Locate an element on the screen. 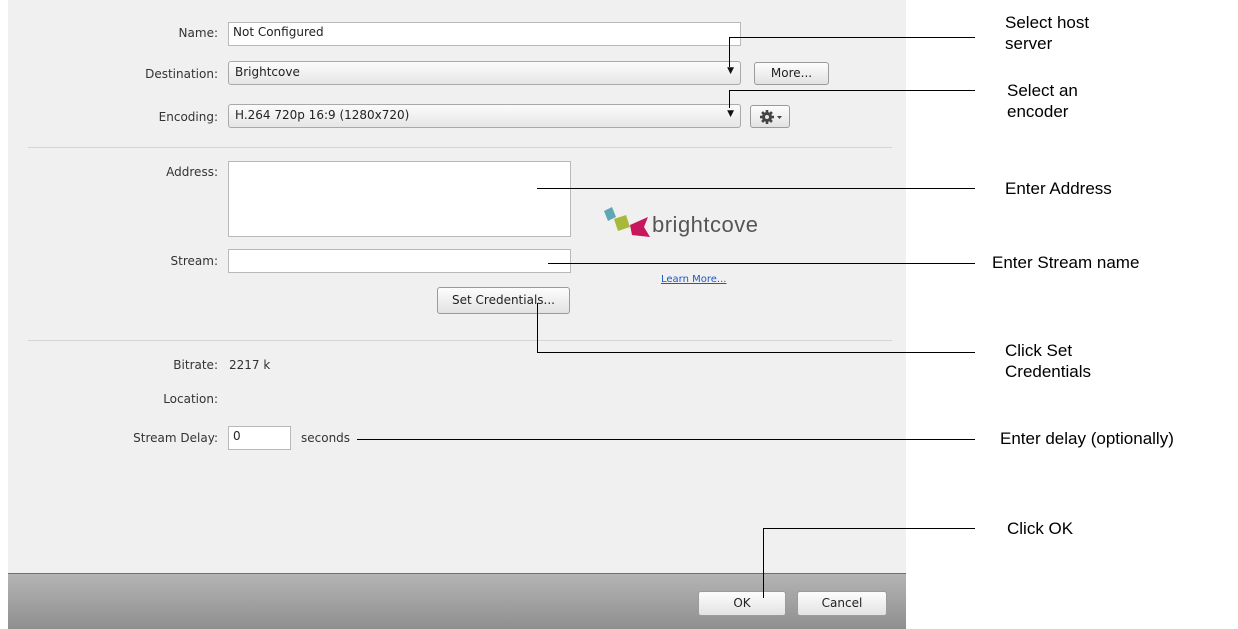 The height and width of the screenshot is (629, 1238). name-input: Not Configured is located at coordinates (484, 34).